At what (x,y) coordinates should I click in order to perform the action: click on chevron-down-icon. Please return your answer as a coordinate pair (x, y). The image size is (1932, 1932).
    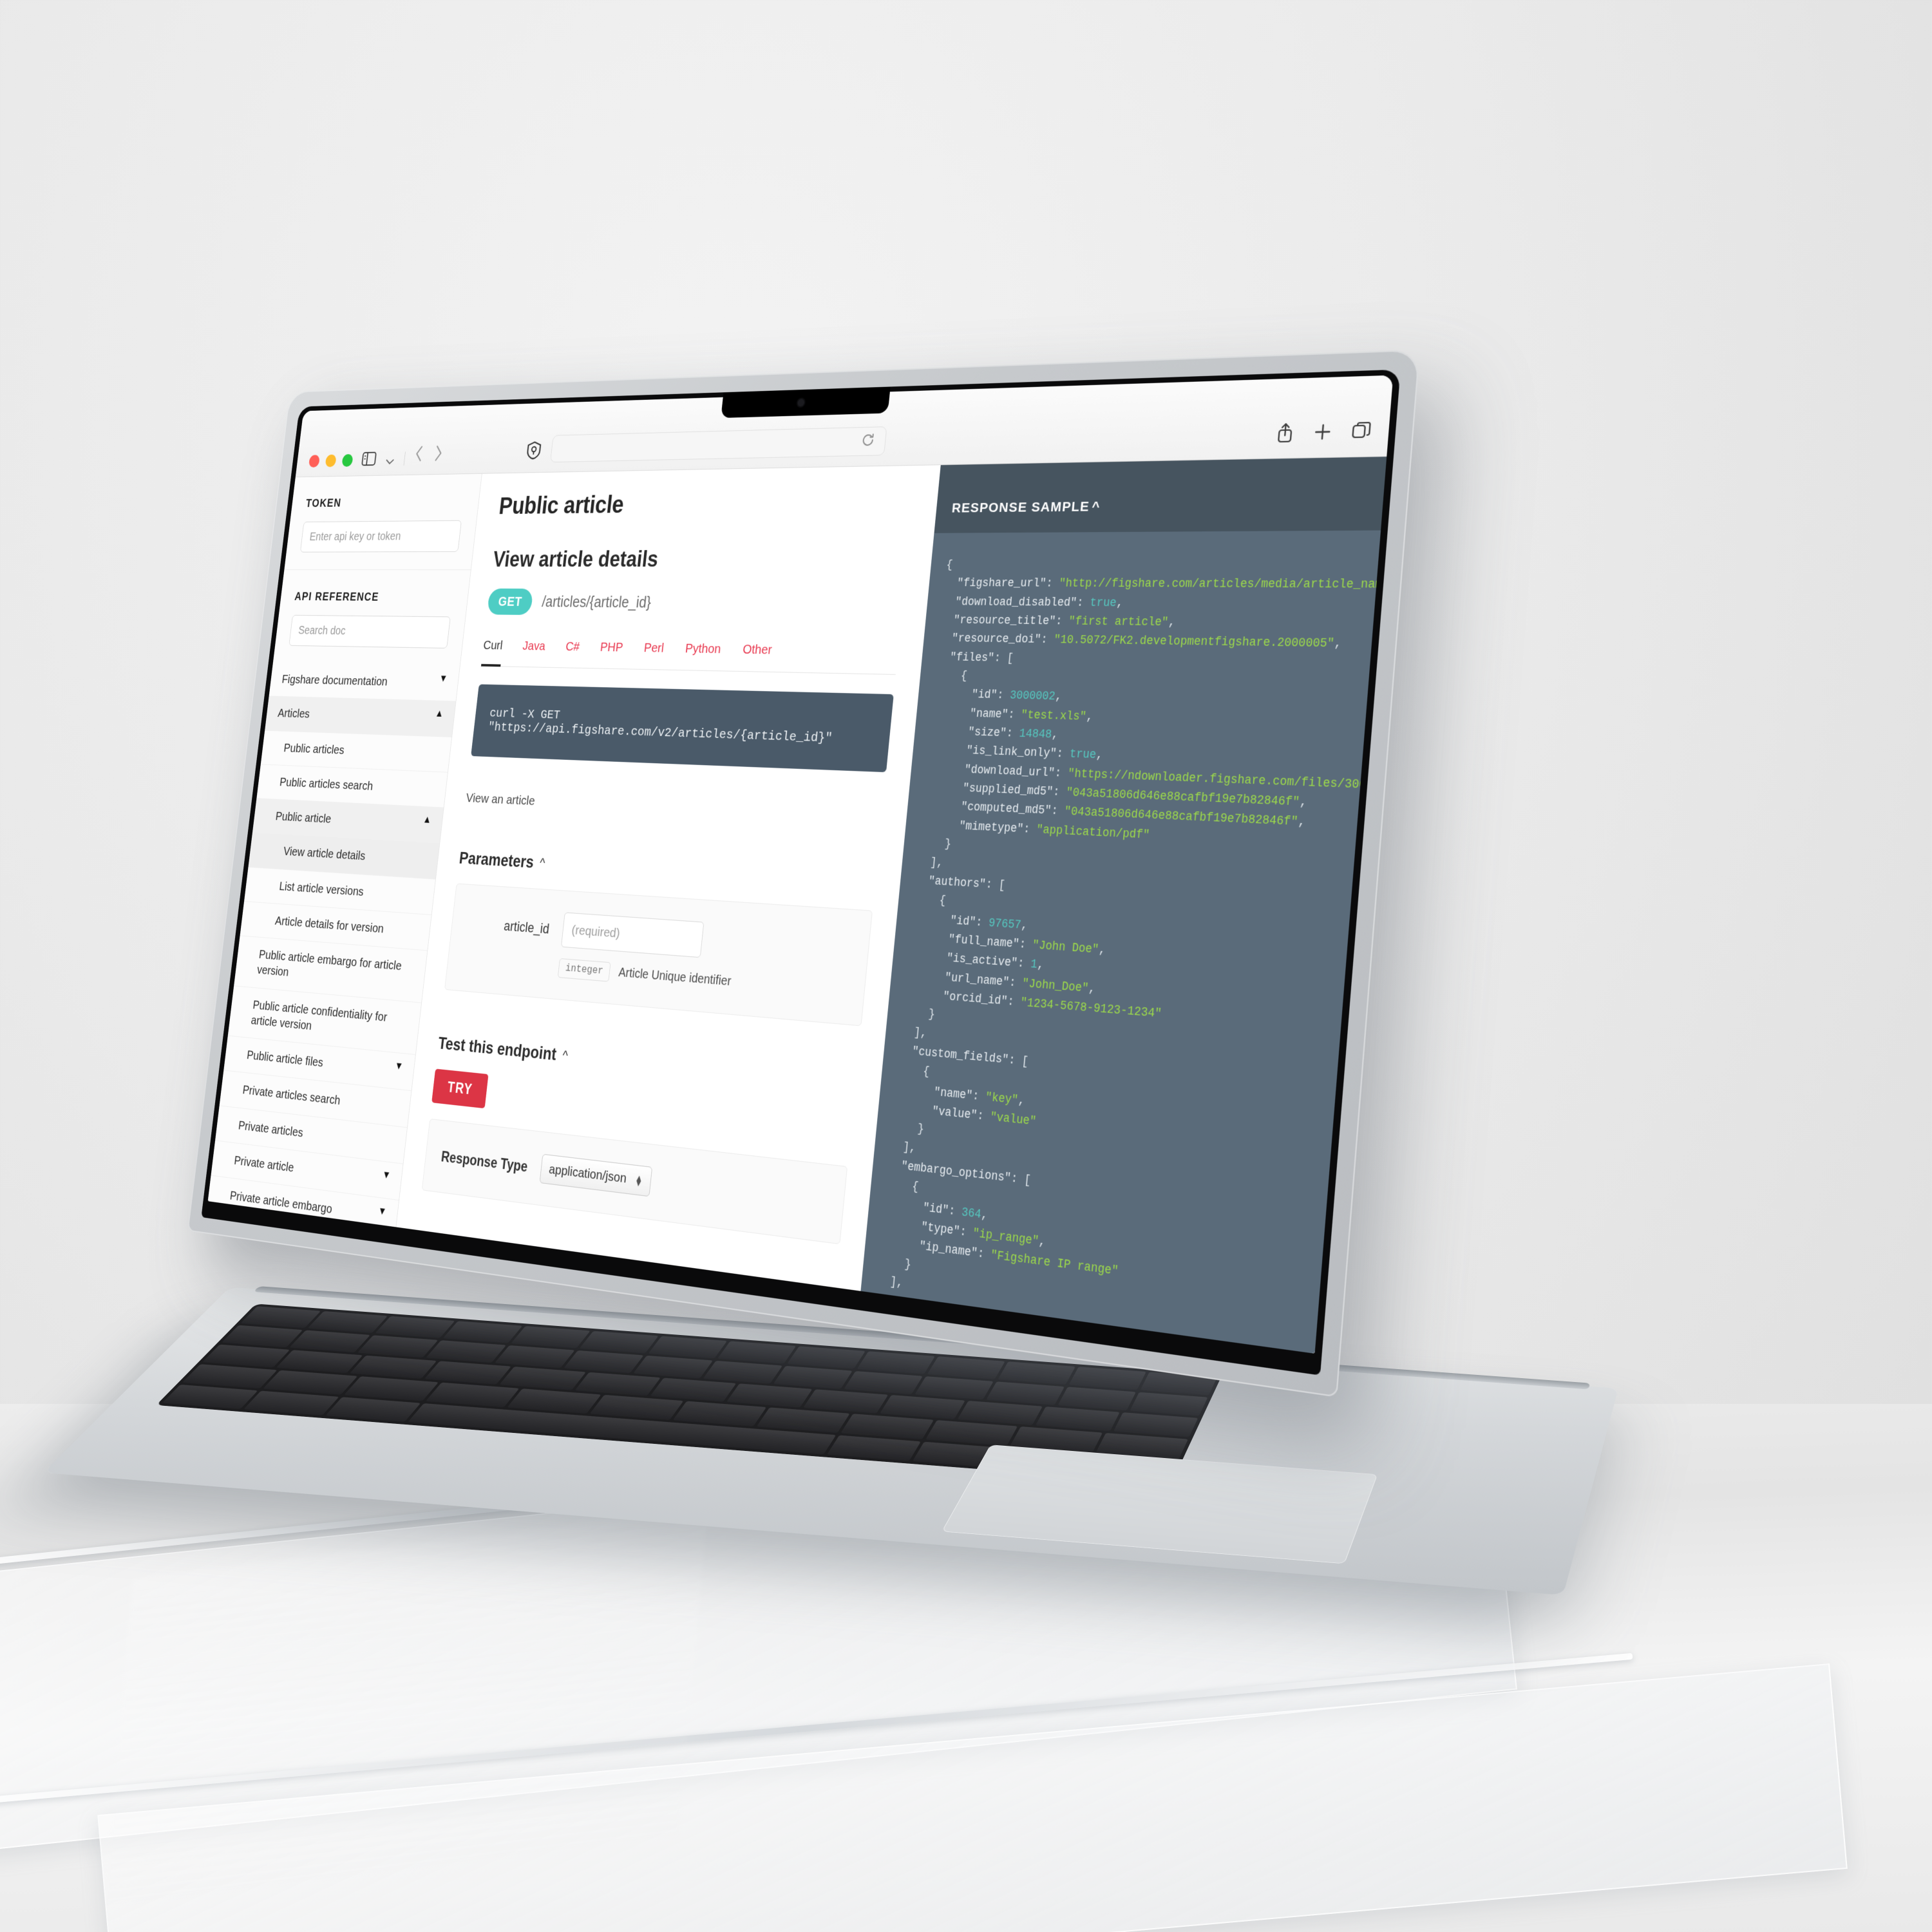
    Looking at the image, I should click on (389, 462).